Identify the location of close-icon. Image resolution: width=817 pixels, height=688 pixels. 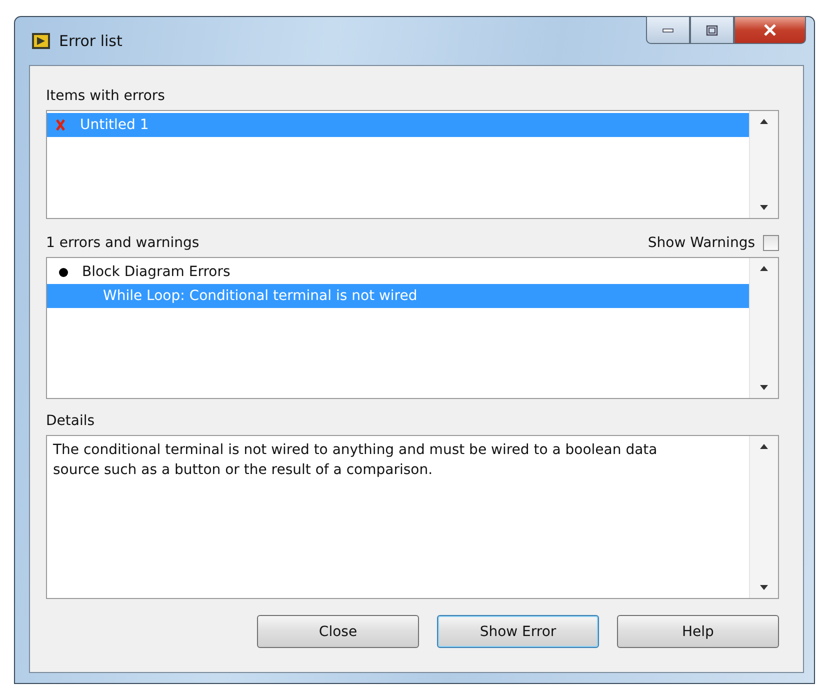
(770, 30).